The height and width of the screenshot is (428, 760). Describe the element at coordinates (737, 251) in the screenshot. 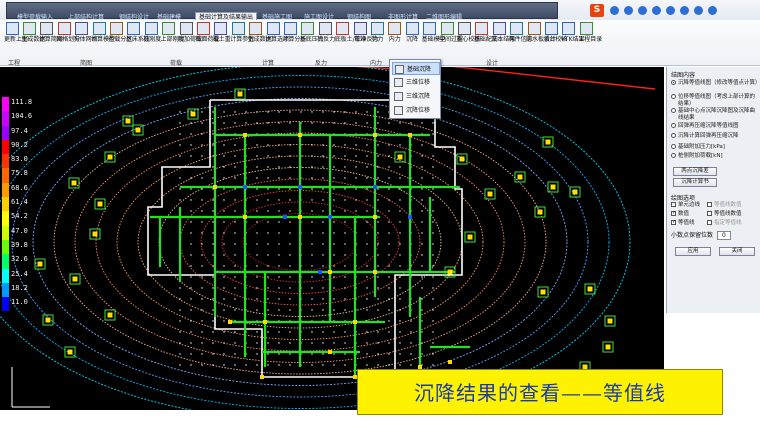

I see `close-button: 关闭` at that location.